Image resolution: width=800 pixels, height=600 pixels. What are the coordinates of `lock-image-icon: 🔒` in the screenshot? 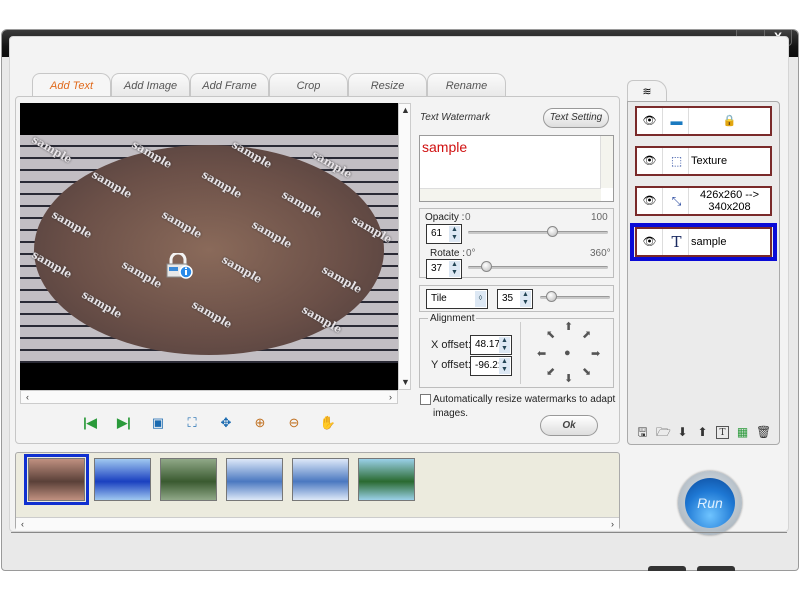 It's located at (729, 121).